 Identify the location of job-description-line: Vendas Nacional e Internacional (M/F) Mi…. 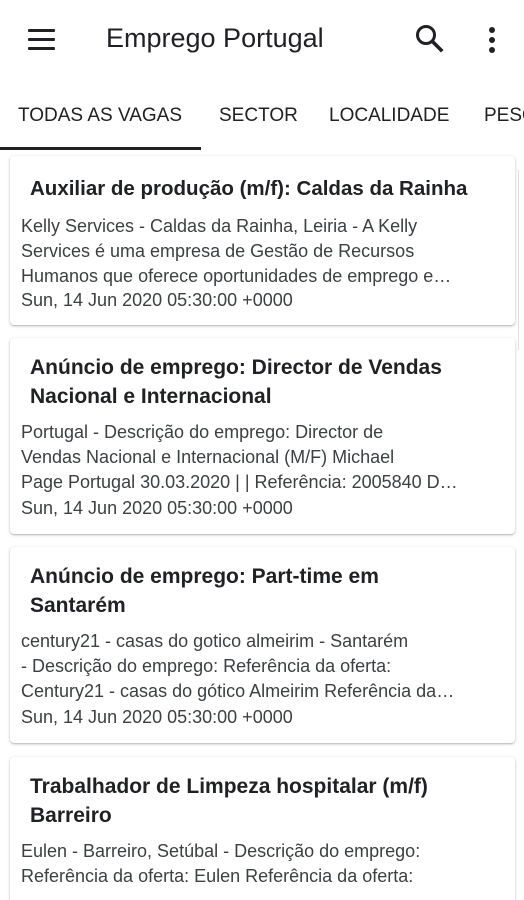
(208, 457).